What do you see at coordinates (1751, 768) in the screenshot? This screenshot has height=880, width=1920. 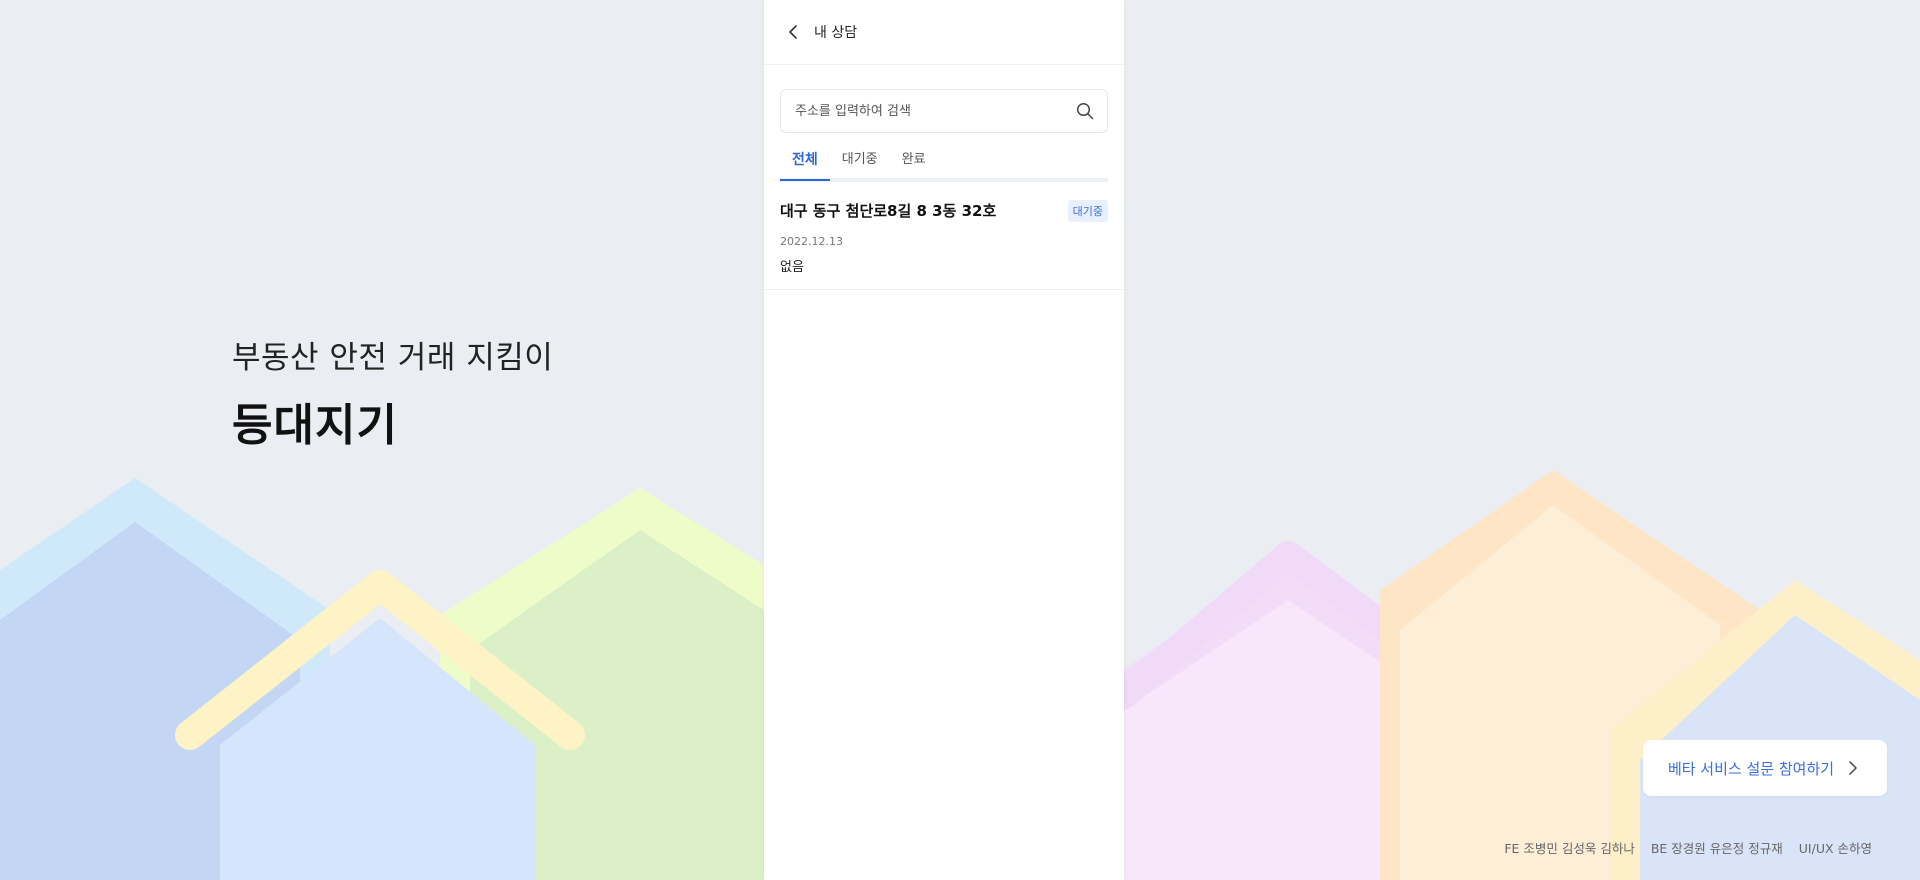 I see `survey-button-label: 베타 서비스 설문 참여하기` at bounding box center [1751, 768].